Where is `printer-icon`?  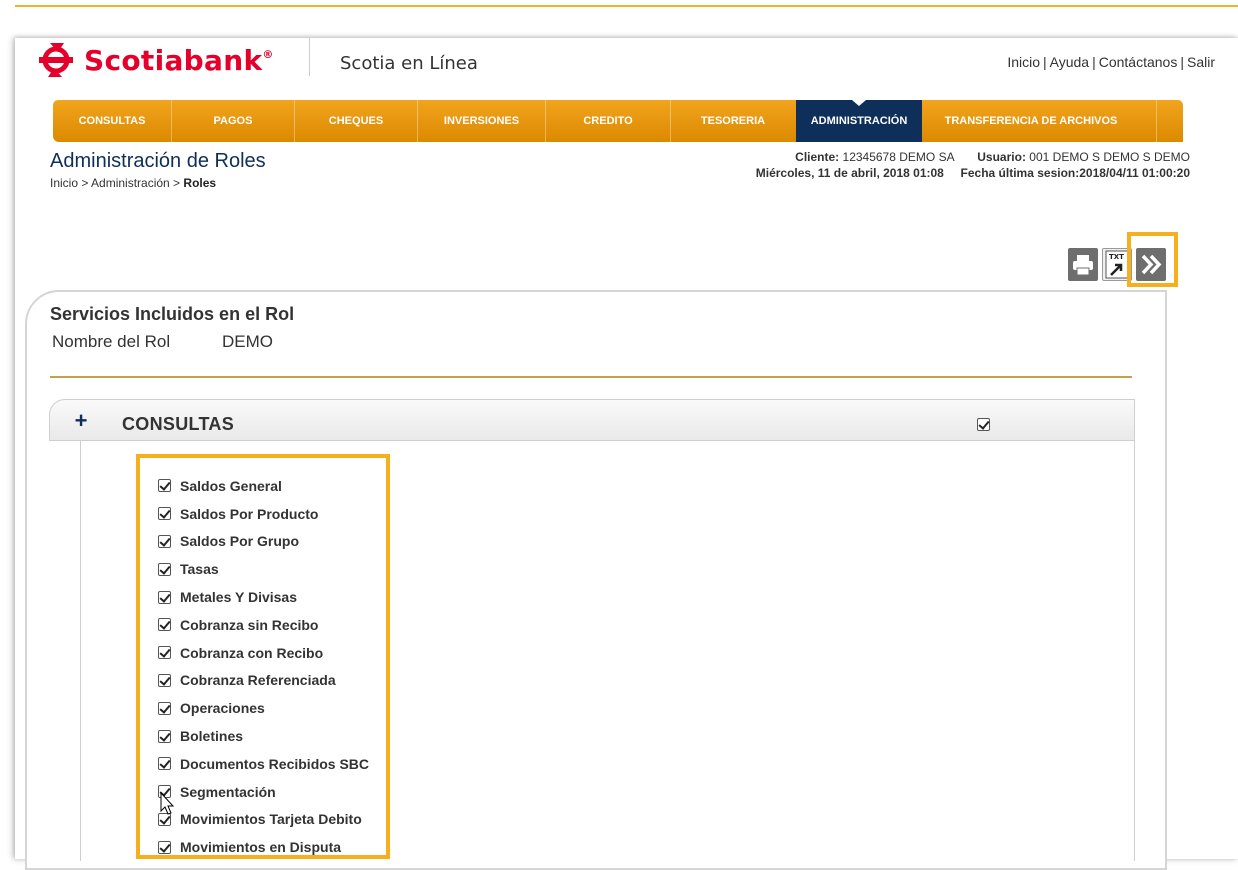
printer-icon is located at coordinates (1083, 265).